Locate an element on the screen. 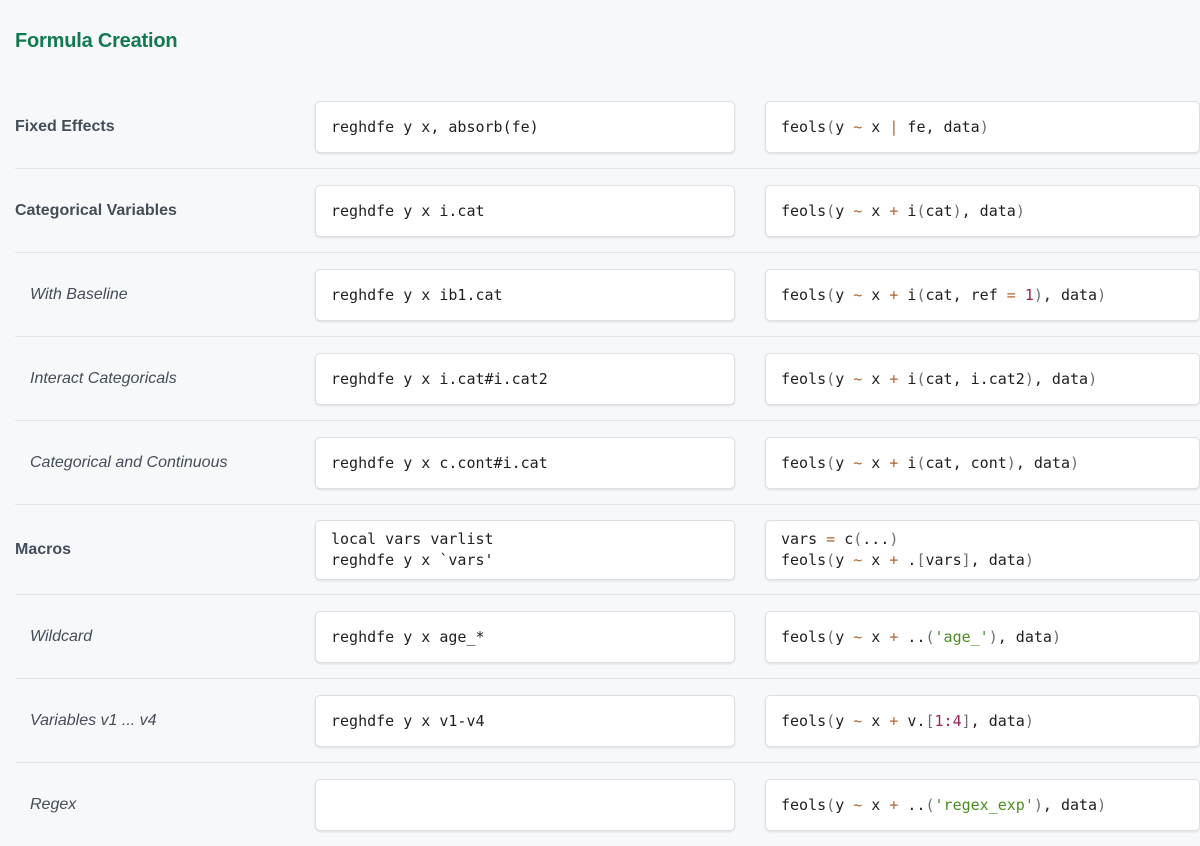  code-token: 1 is located at coordinates (1029, 294).